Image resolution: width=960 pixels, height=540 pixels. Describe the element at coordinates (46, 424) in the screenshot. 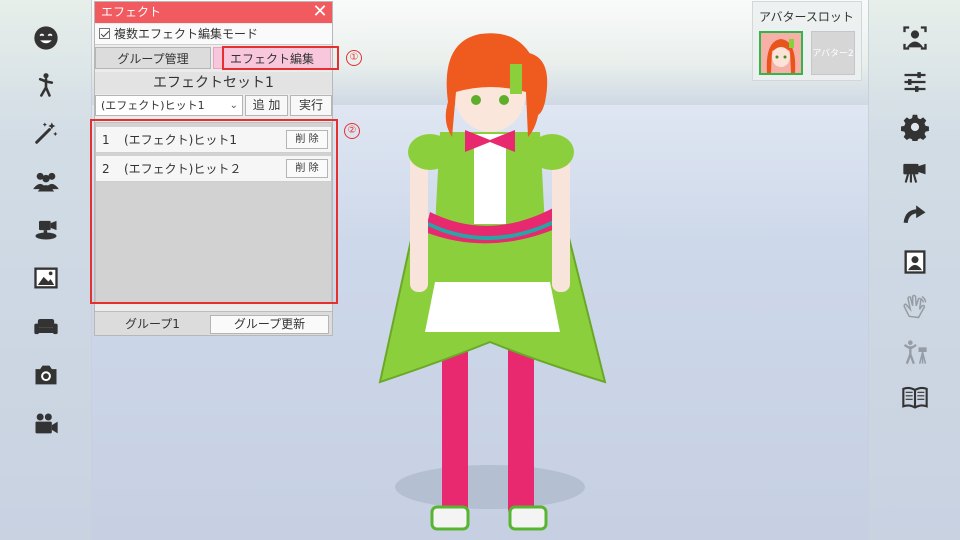

I see `movie-camera-icon` at that location.